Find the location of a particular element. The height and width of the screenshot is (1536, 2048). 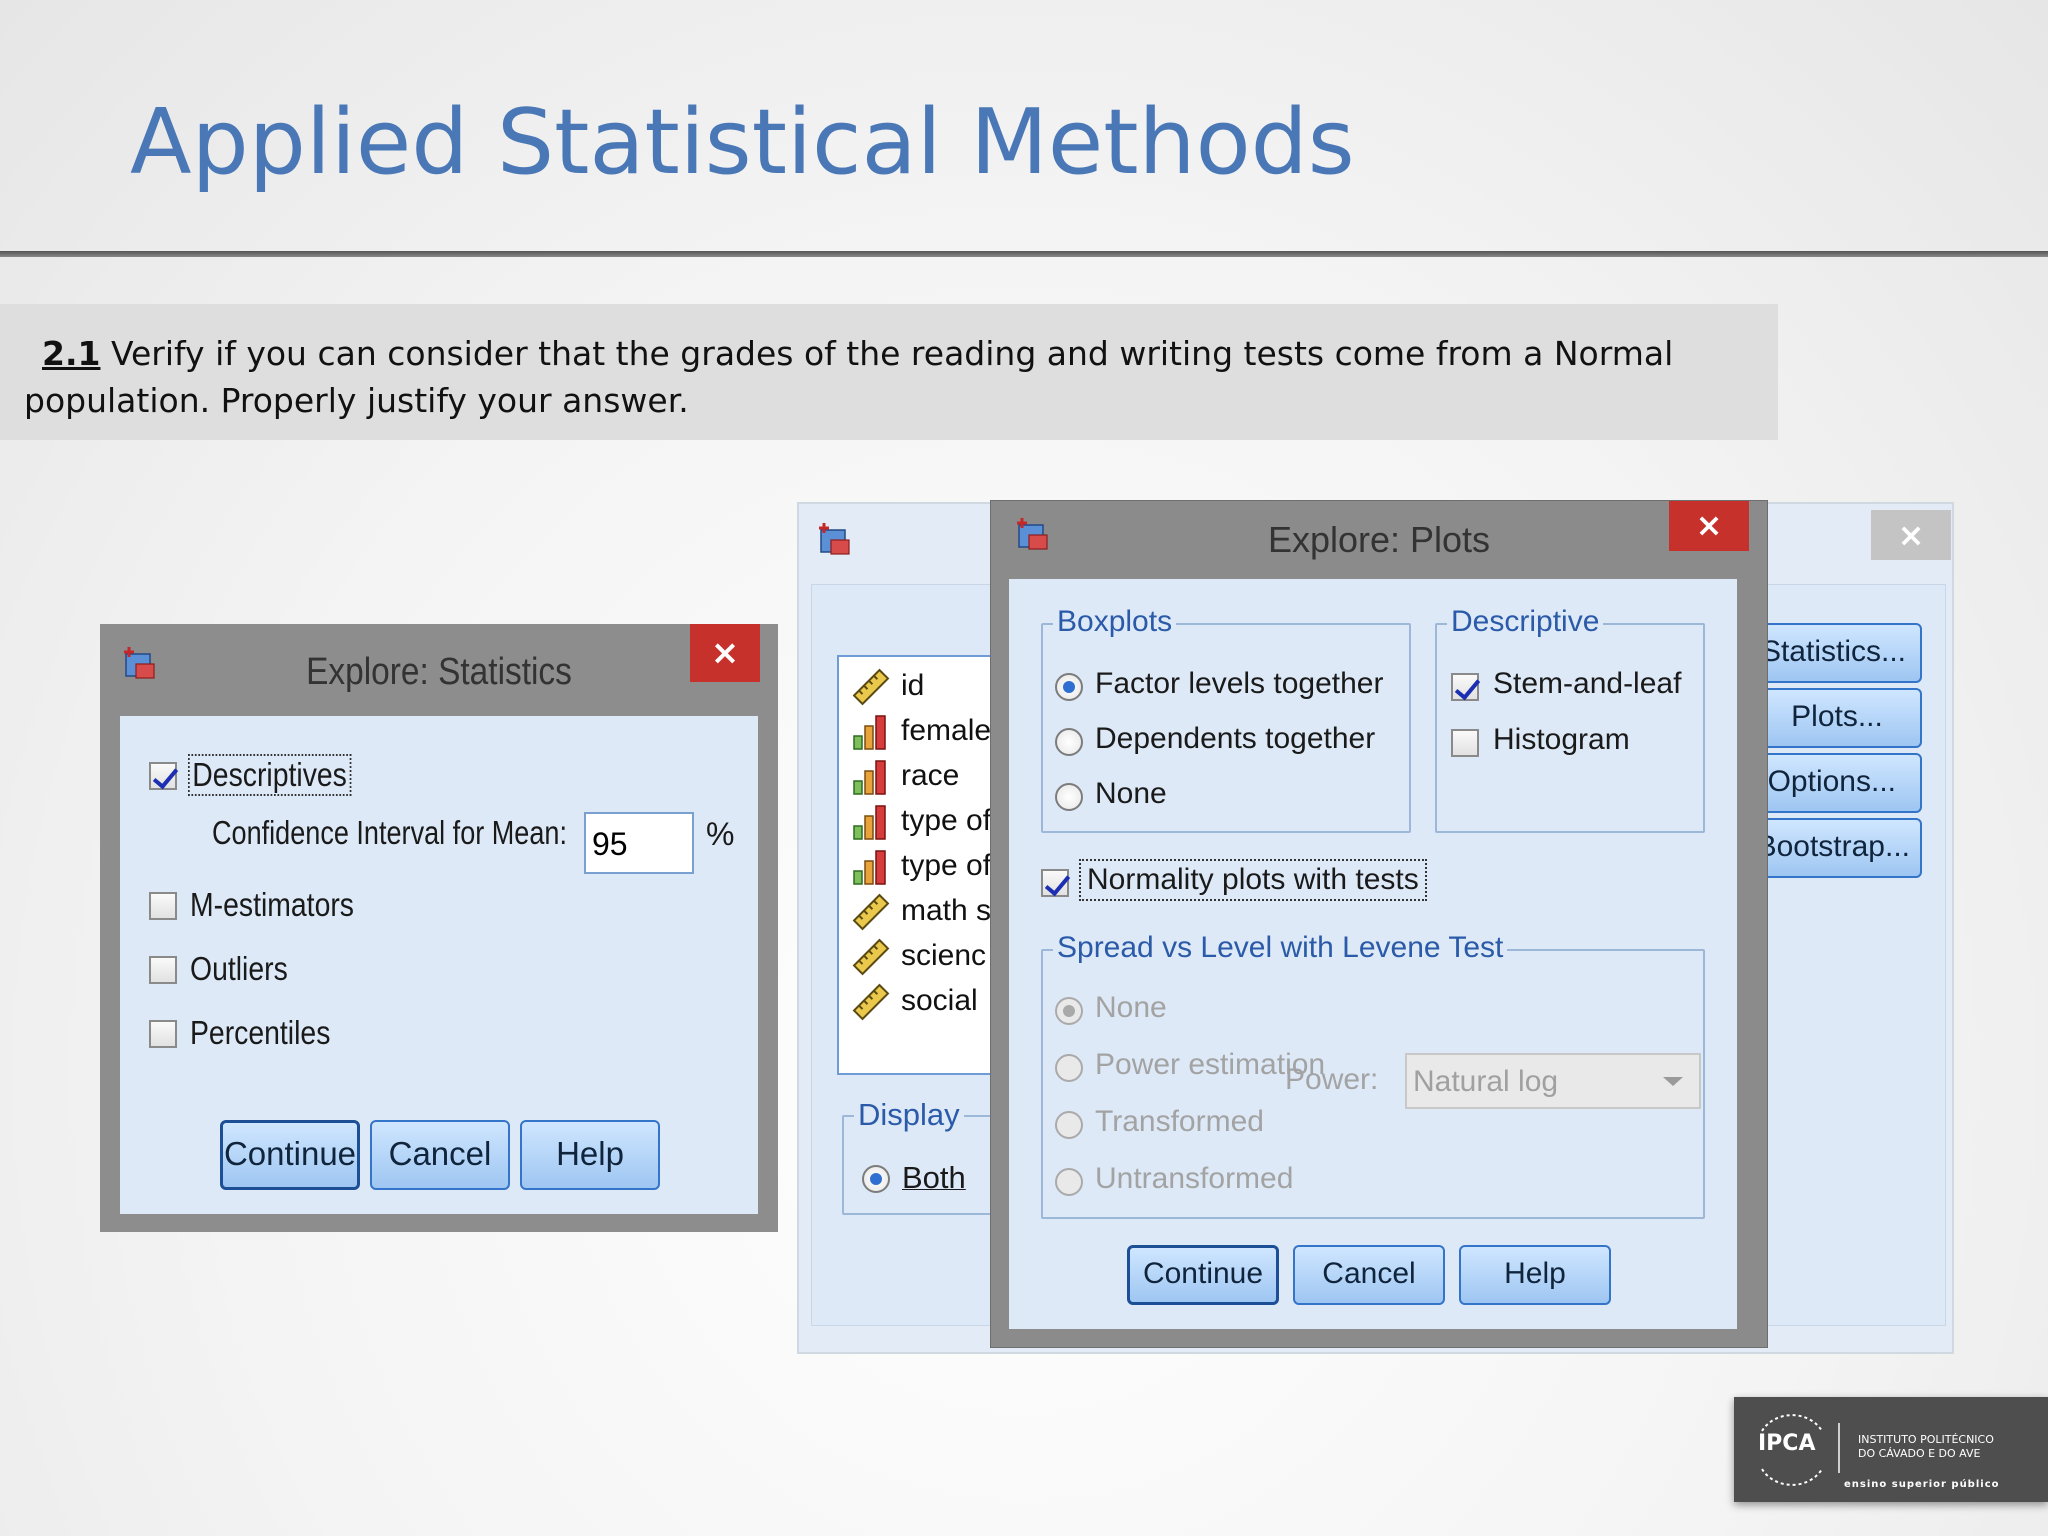

confidence-interval-value: 95 is located at coordinates (610, 844).